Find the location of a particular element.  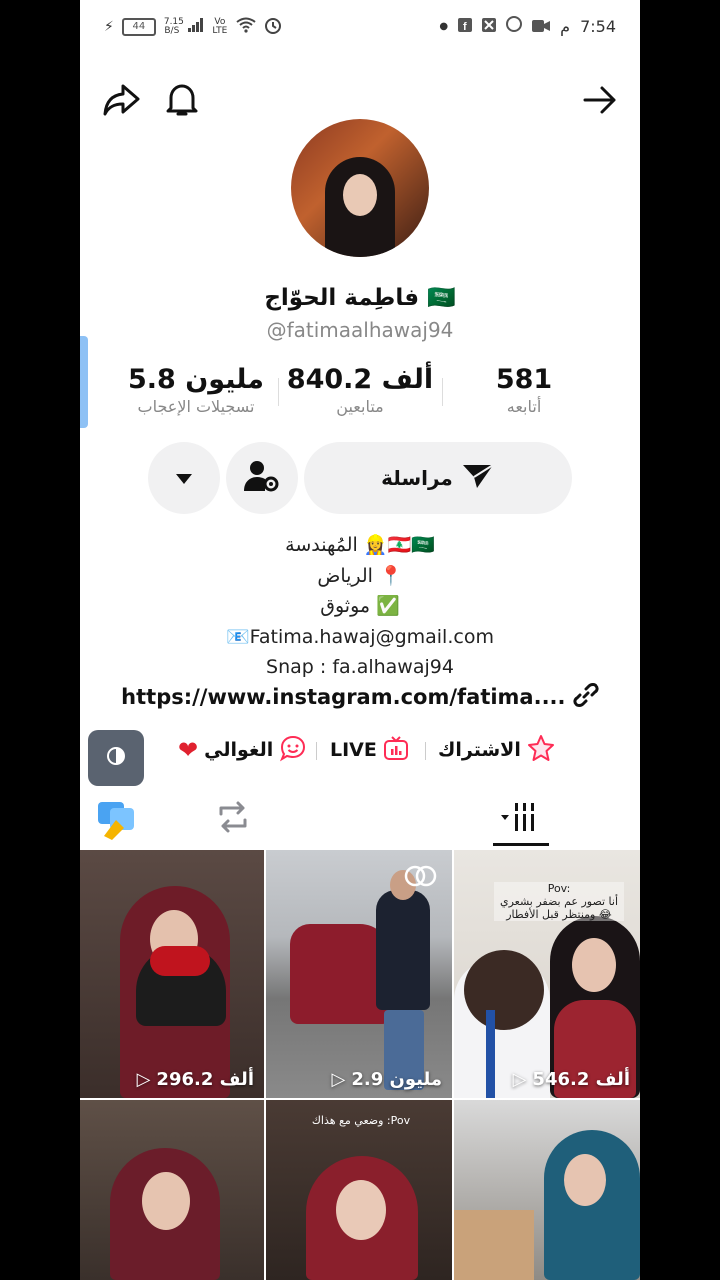

signal-icon is located at coordinates (195, 27).